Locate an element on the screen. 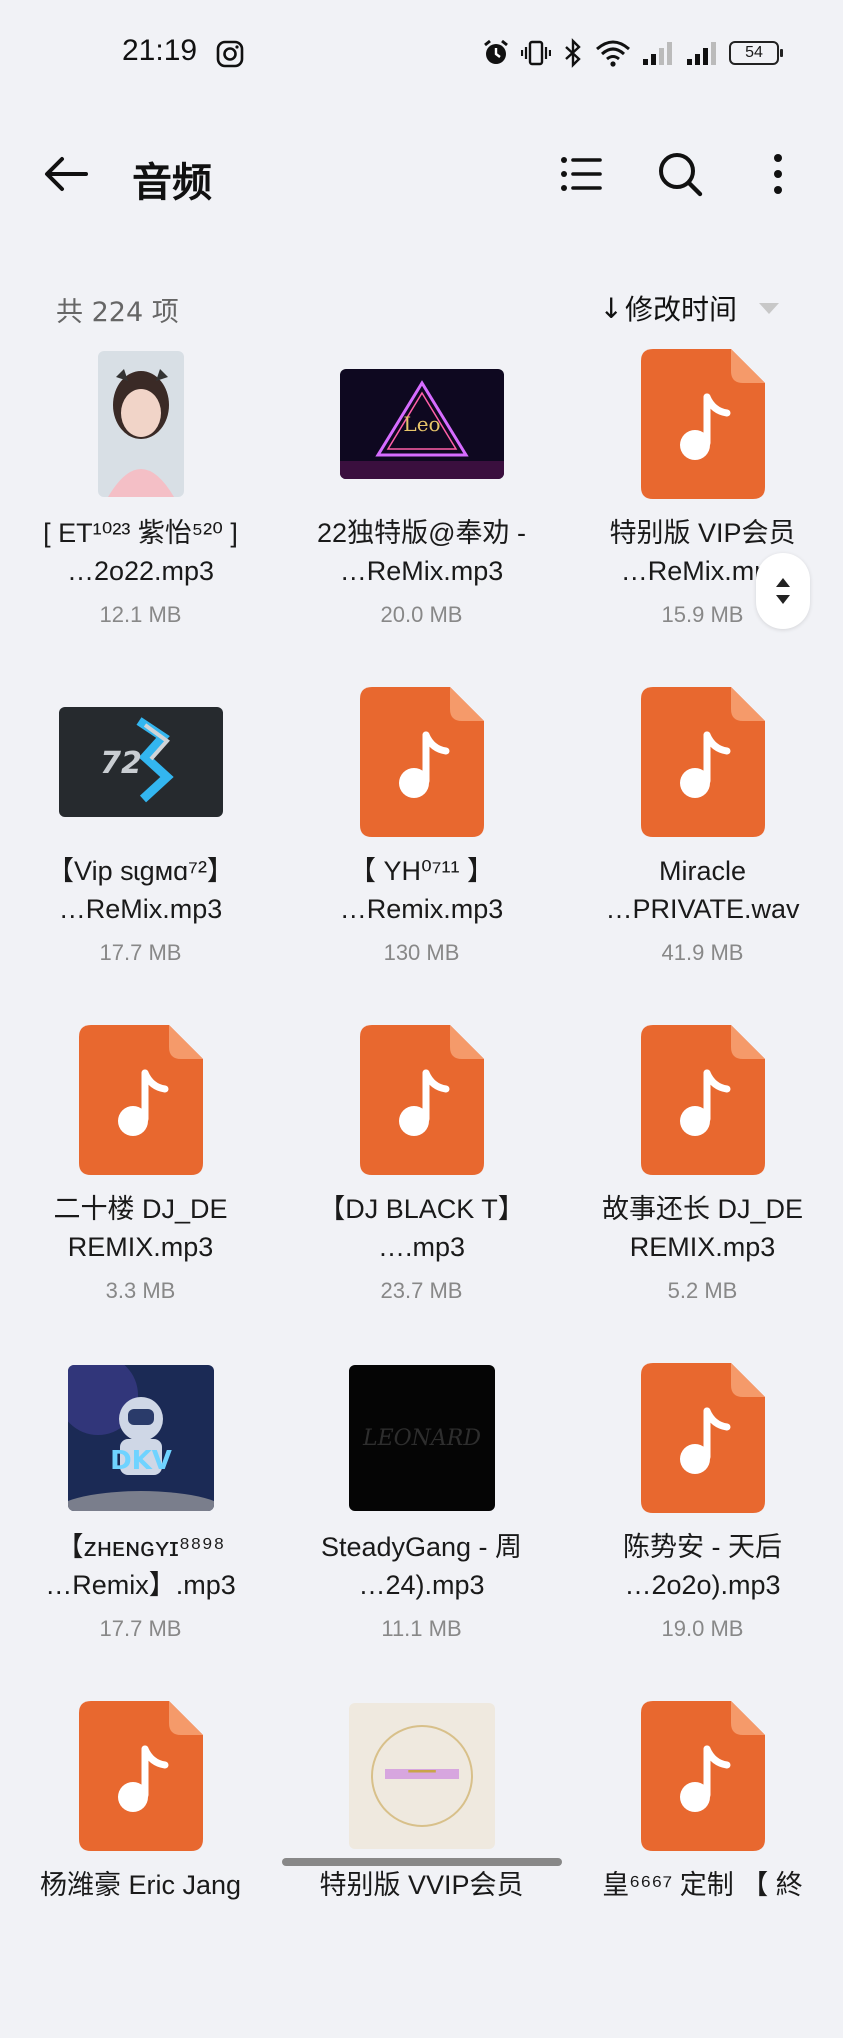 The image size is (843, 2038). file-name-line2: REMIX.mp3 is located at coordinates (702, 1247).